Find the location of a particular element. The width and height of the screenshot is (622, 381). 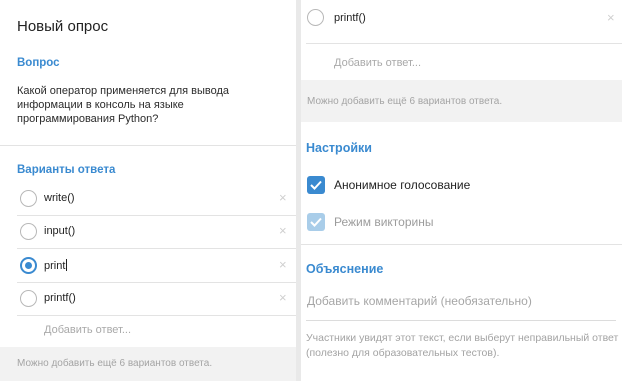

answers-label: Варианты ответа is located at coordinates (66, 170).